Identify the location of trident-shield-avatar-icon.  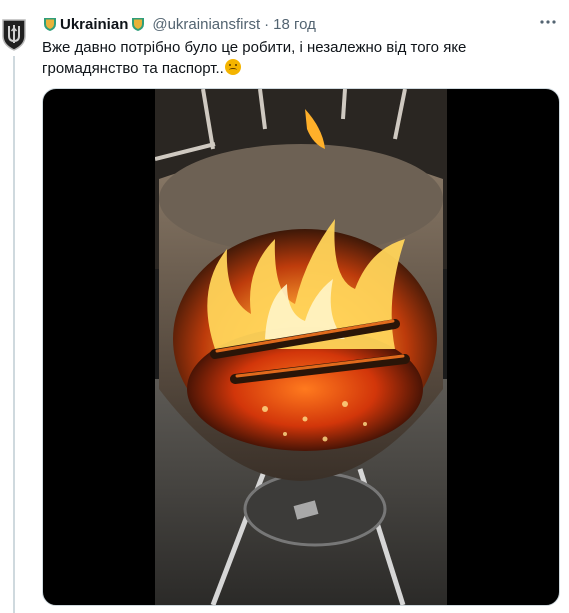
(14, 33).